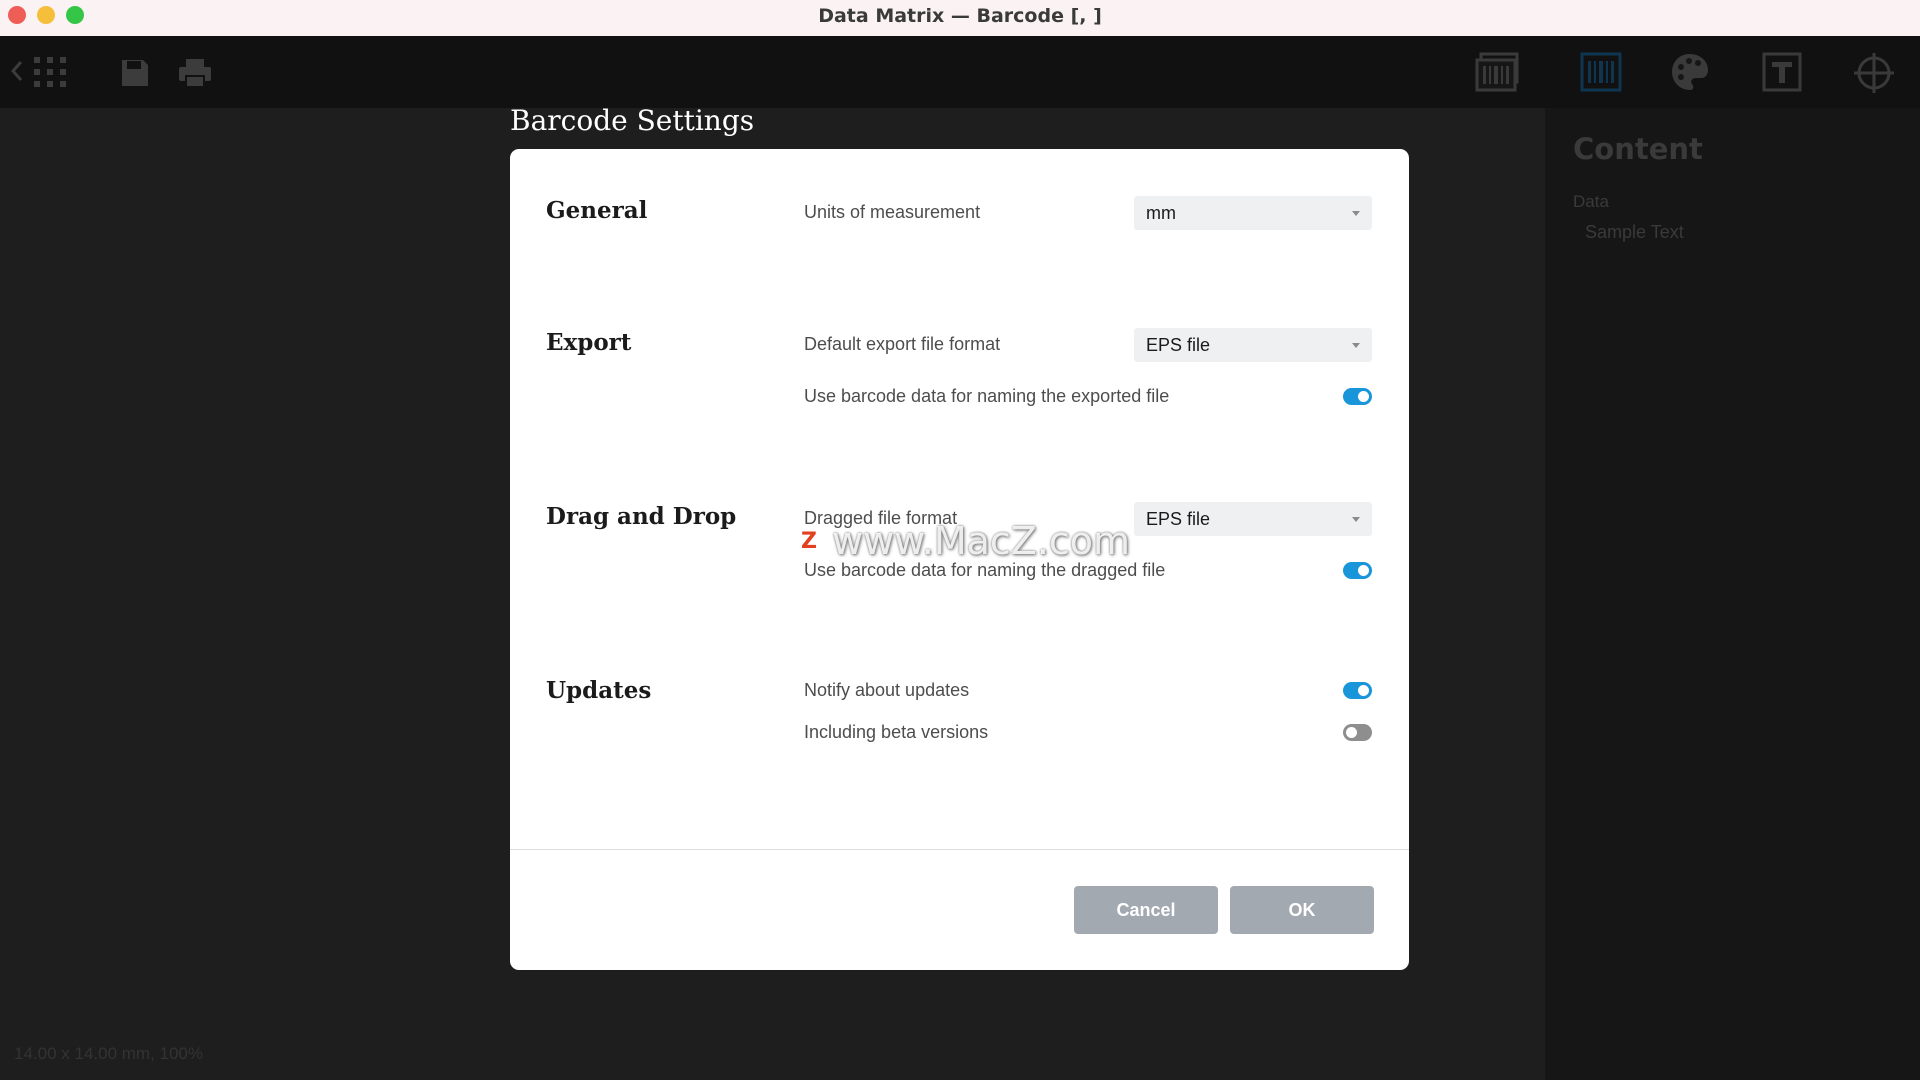 The height and width of the screenshot is (1080, 1920). Describe the element at coordinates (1357, 396) in the screenshot. I see `export-naming-toggle` at that location.